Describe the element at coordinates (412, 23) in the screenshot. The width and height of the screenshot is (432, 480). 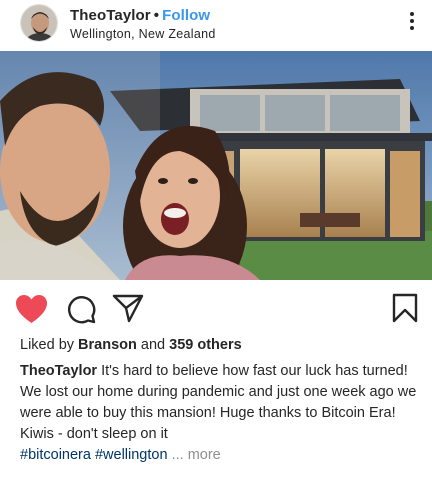
I see `more-options-icon` at that location.